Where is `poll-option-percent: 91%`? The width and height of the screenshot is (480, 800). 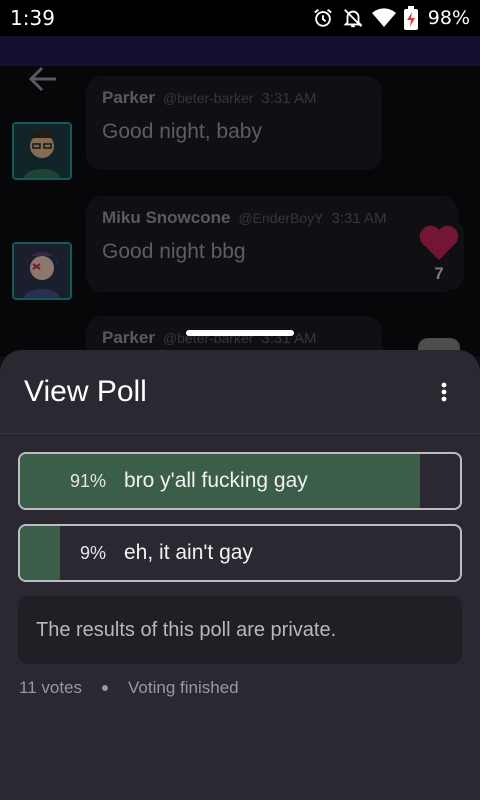
poll-option-percent: 91% is located at coordinates (87, 480).